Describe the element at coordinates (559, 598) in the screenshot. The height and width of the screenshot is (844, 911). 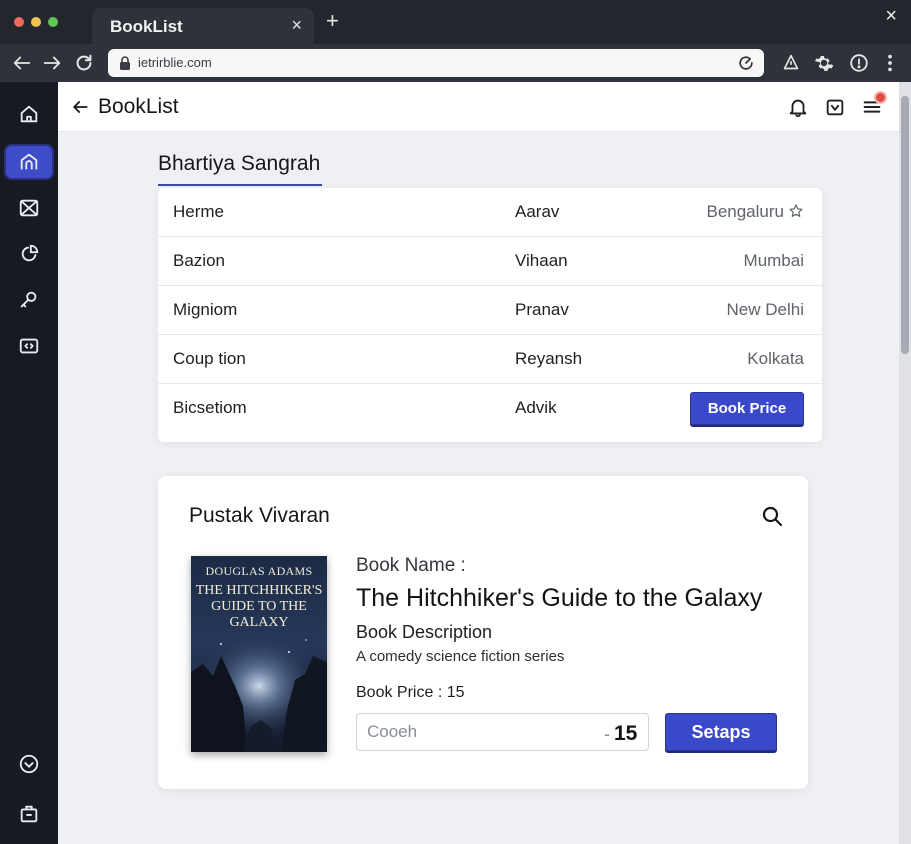
I see `book-name-value: The Hitchhiker's Guide to the Galaxy` at that location.